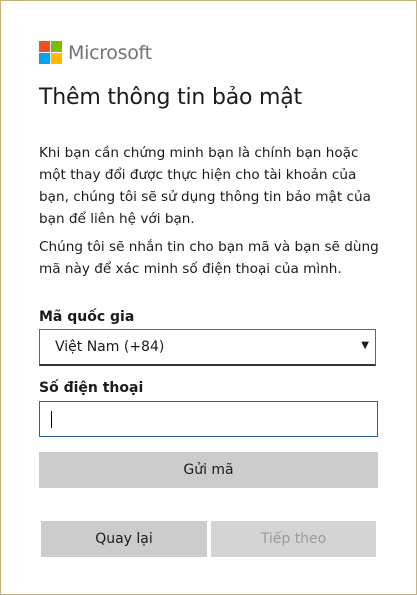 This screenshot has width=417, height=595. What do you see at coordinates (170, 97) in the screenshot?
I see `page-title: Thêm thông tin bảo mật` at bounding box center [170, 97].